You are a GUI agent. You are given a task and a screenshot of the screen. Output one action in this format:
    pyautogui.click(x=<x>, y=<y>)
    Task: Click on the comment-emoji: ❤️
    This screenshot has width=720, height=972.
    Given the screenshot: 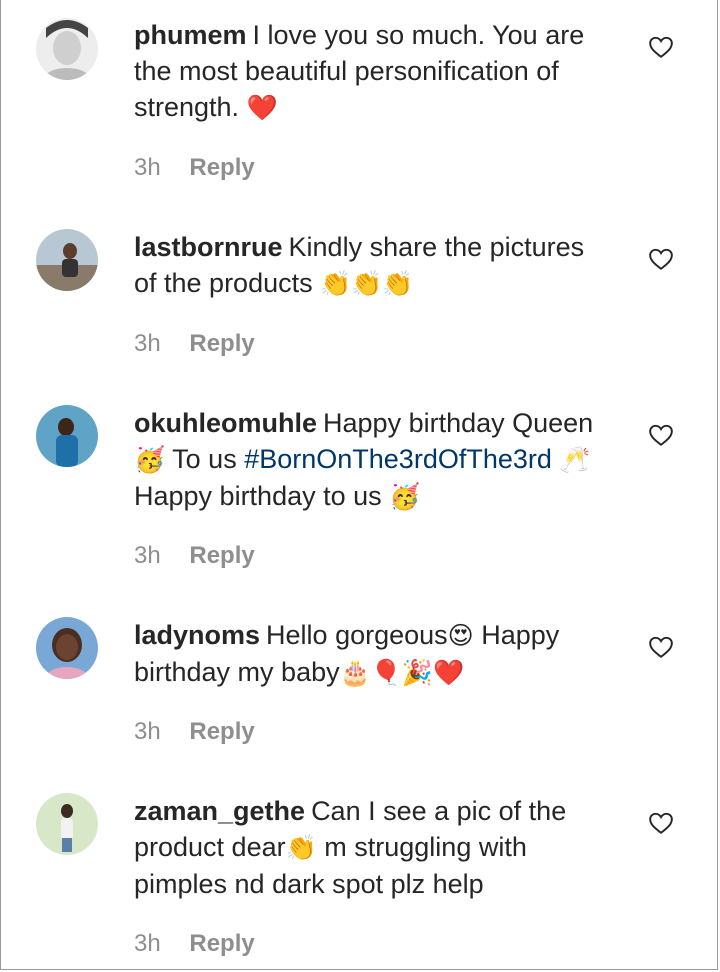 What is the action you would take?
    pyautogui.click(x=262, y=107)
    